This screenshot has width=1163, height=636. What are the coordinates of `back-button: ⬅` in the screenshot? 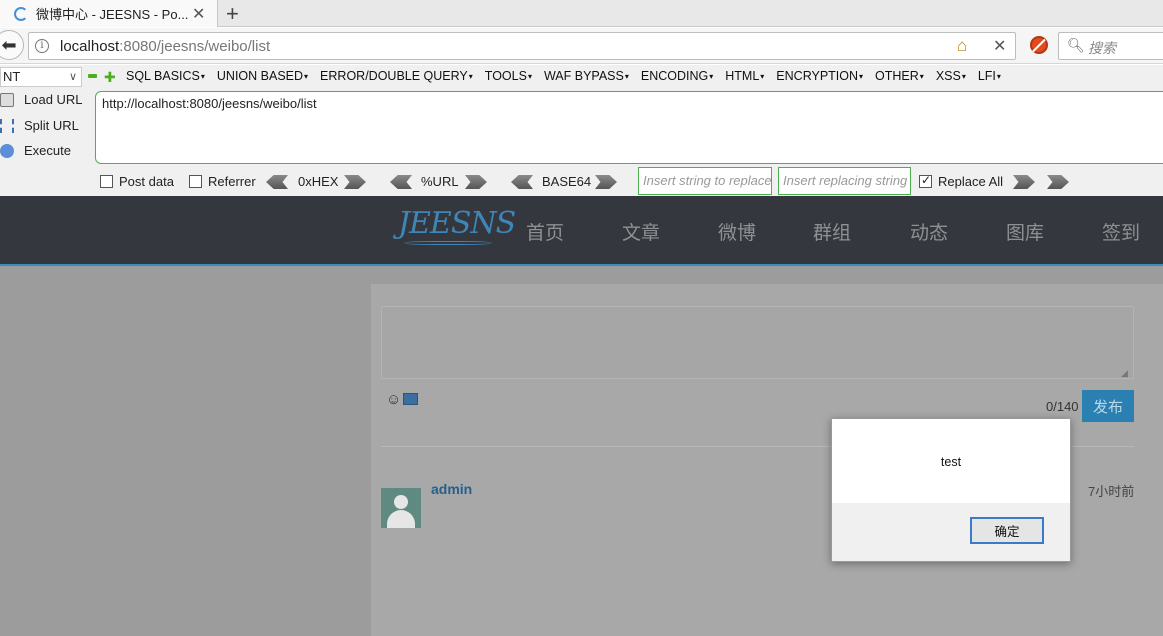 It's located at (12, 45).